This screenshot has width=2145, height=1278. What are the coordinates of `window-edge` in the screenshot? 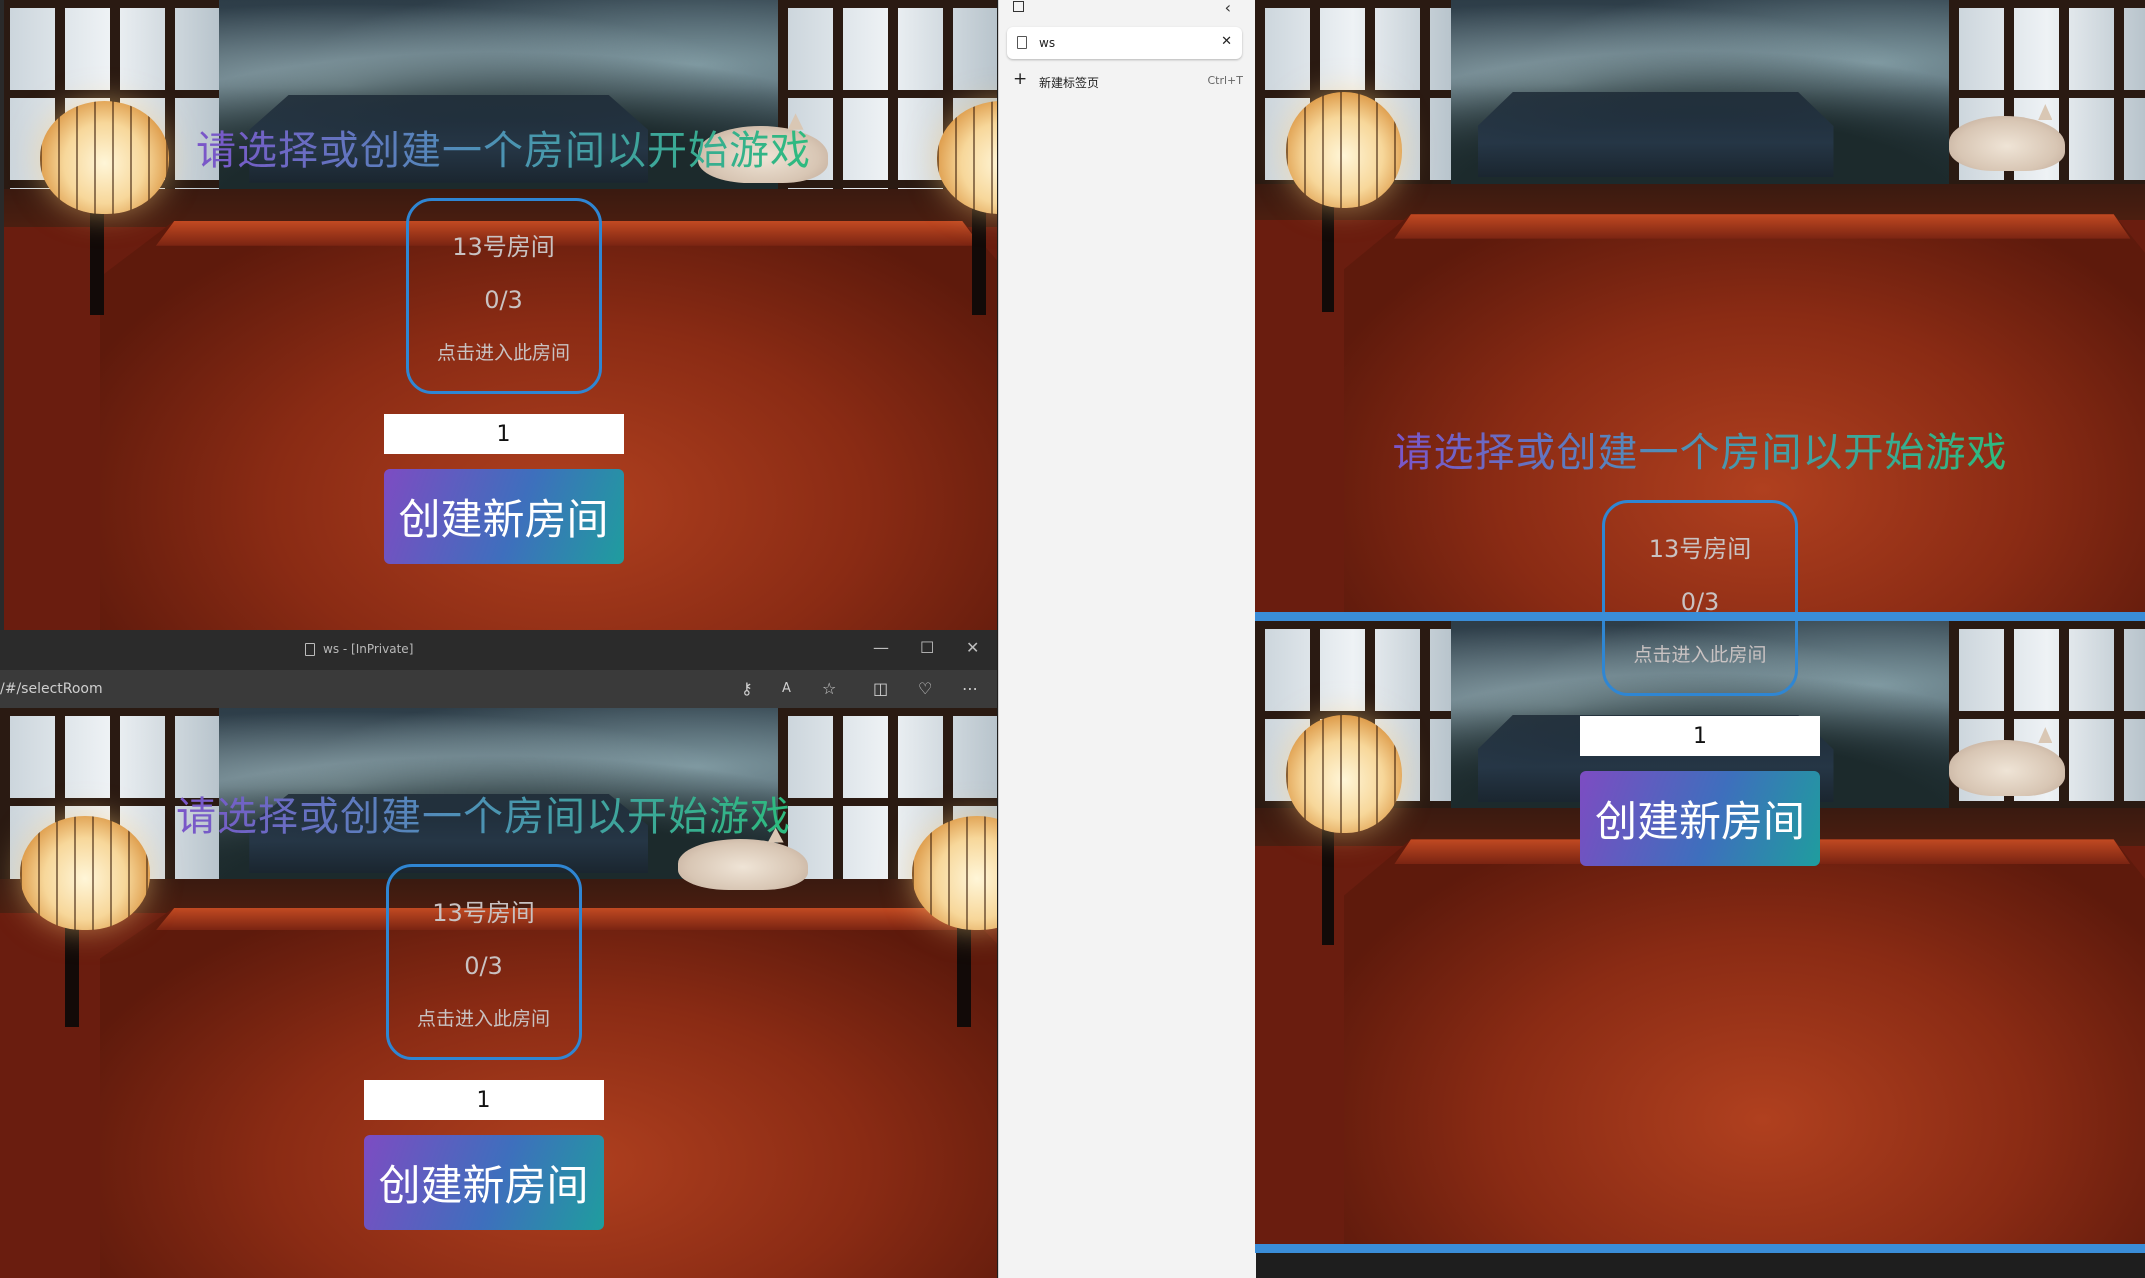 It's located at (2, 315).